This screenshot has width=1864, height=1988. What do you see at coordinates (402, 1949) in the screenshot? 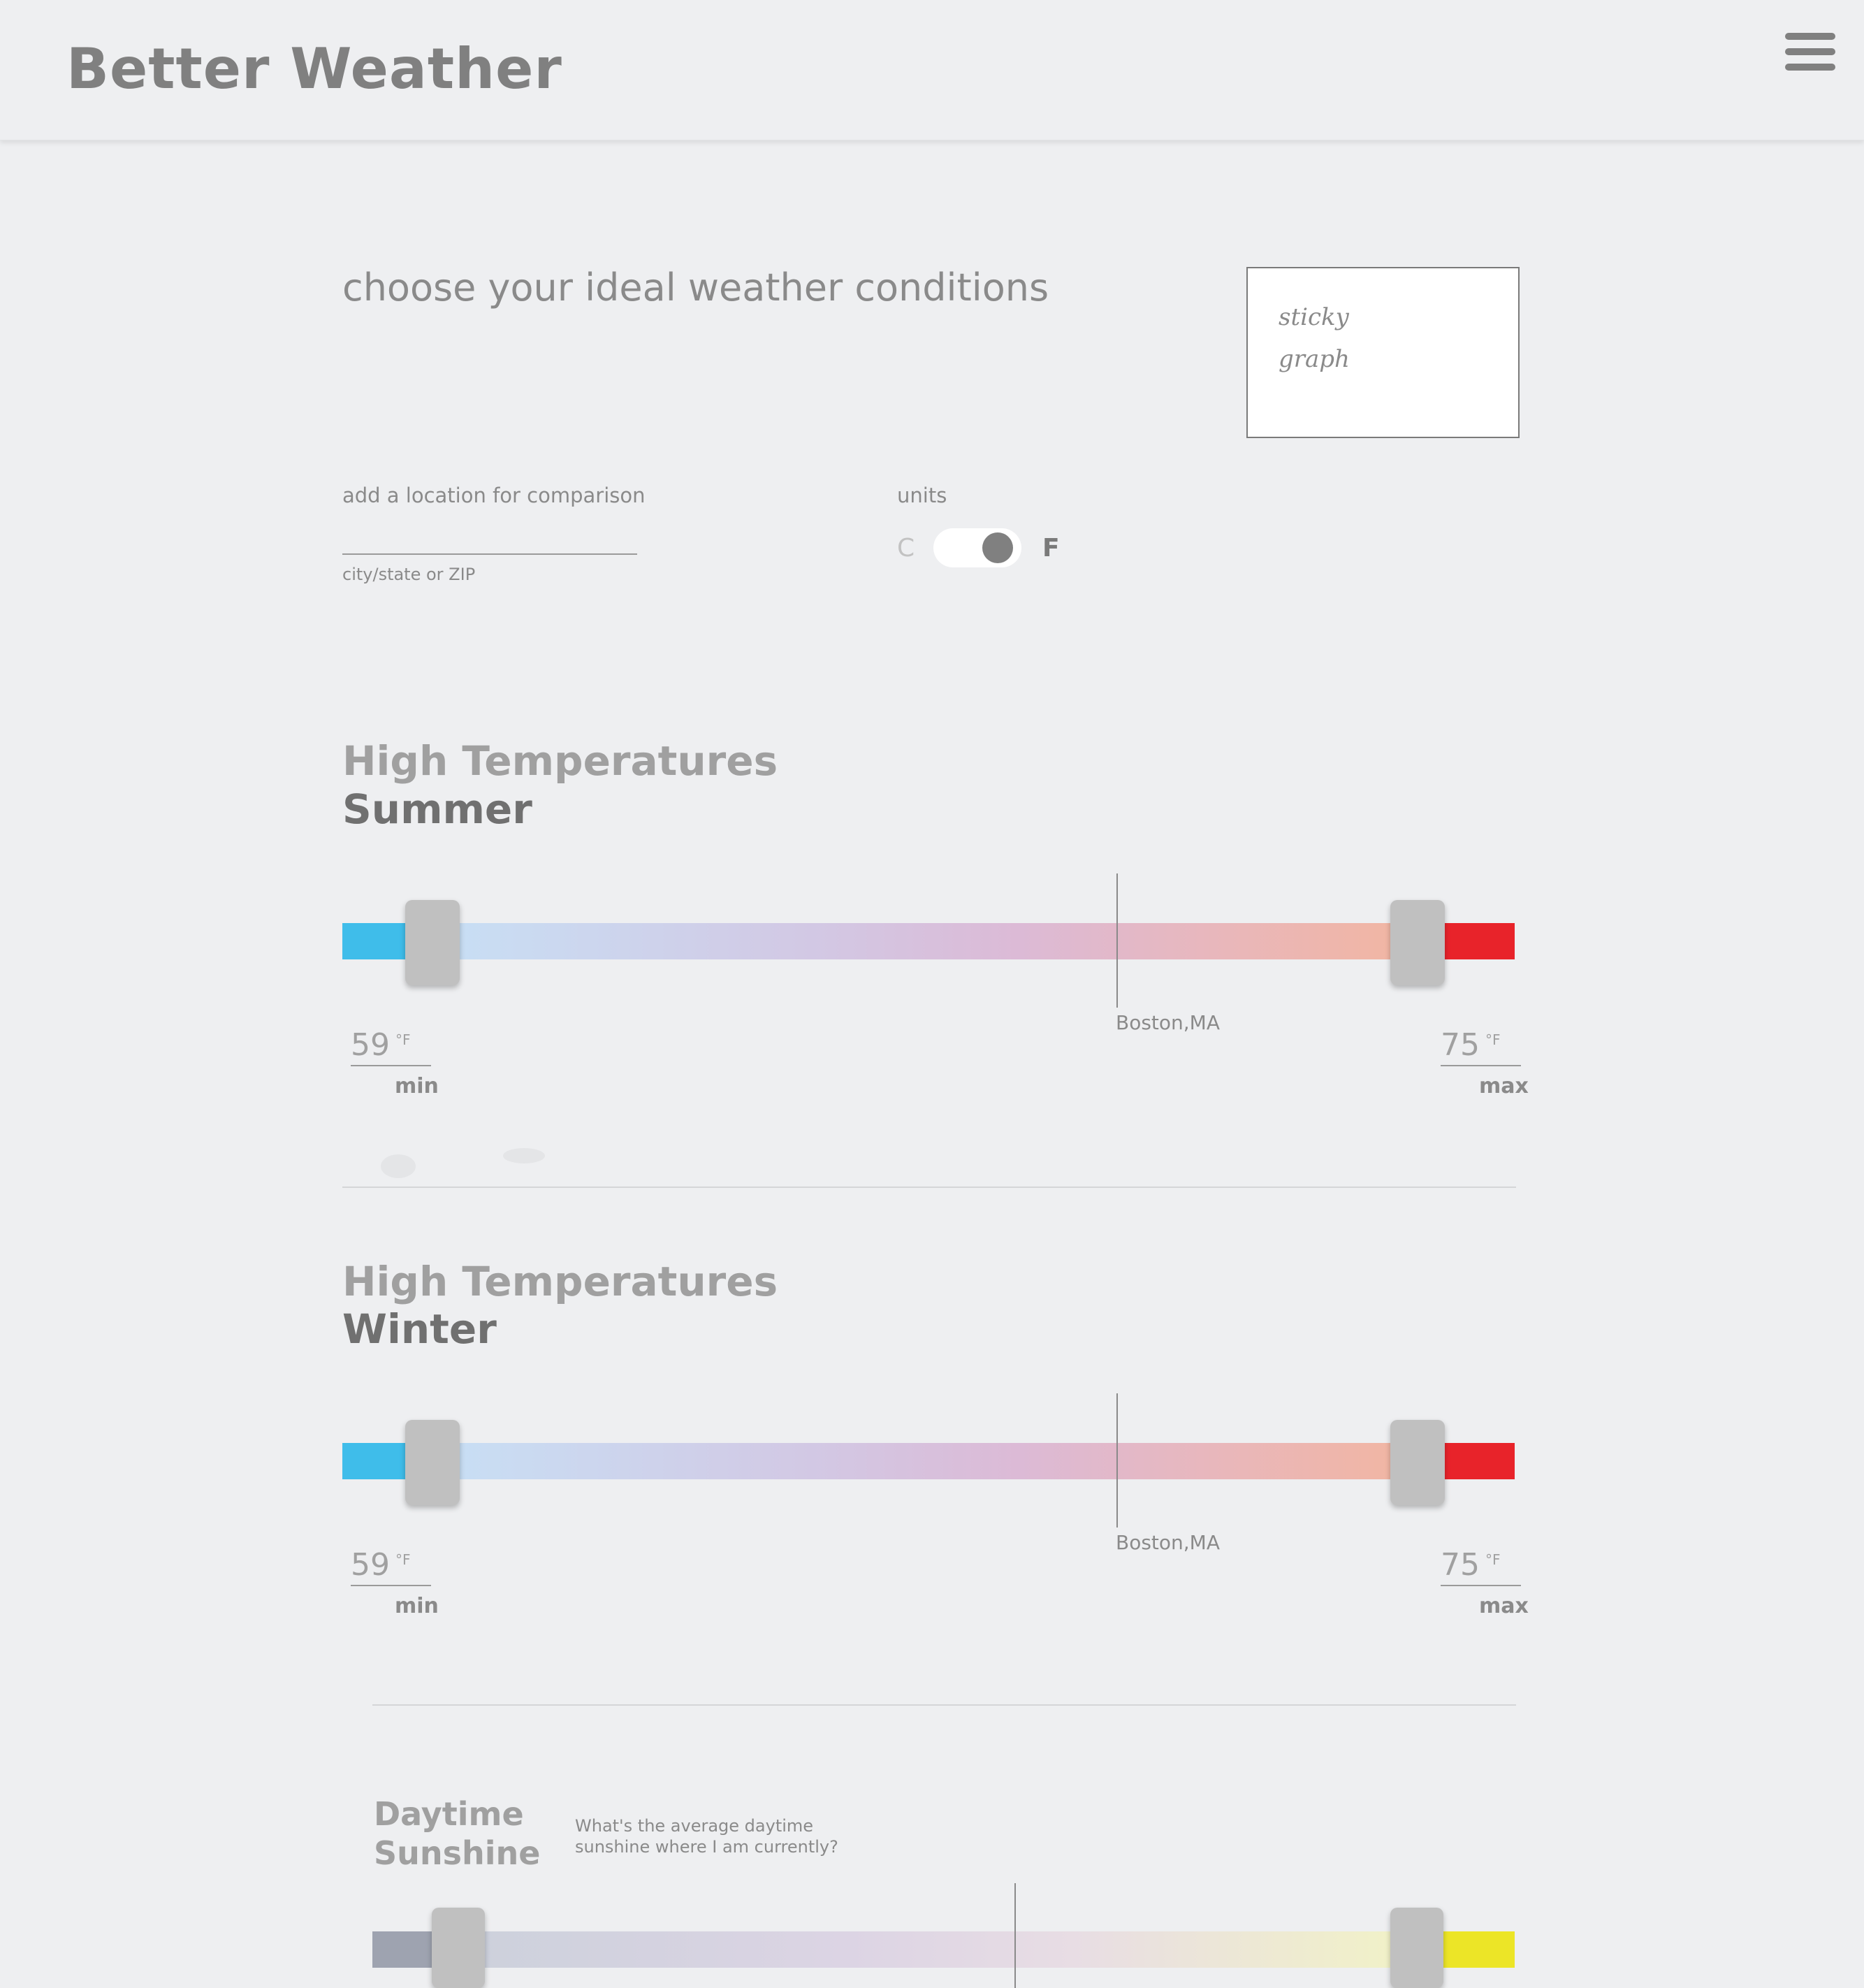
I see `slider-cloudy-zone` at bounding box center [402, 1949].